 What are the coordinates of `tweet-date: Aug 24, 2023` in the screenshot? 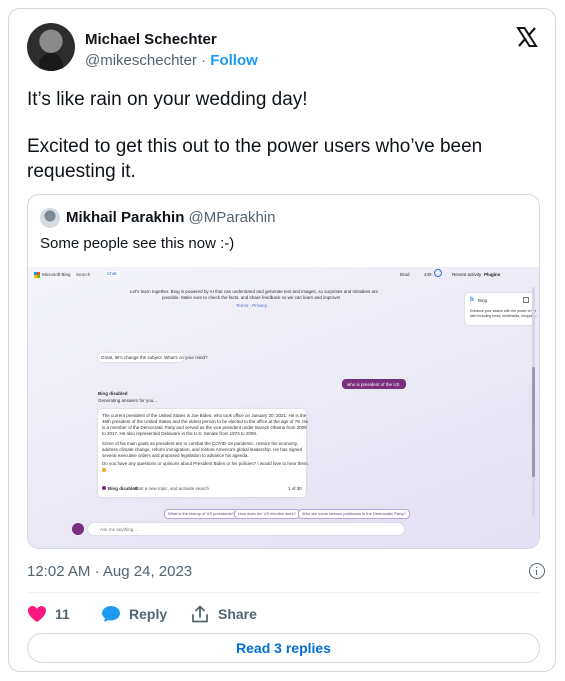 It's located at (147, 571).